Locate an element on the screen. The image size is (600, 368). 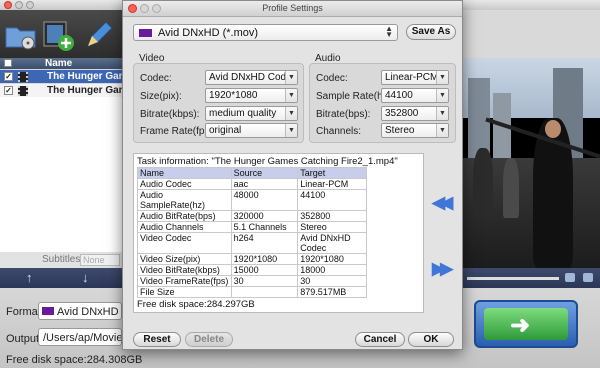
audio-codec-value: Linear-PCM is located at coordinates (412, 77).